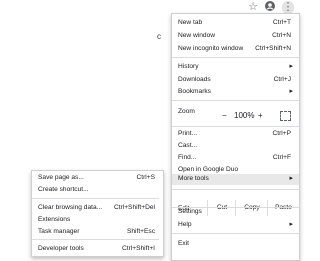 The height and width of the screenshot is (261, 320). What do you see at coordinates (235, 92) in the screenshot?
I see `menu-item-bookmarks: Bookmarks ▸` at bounding box center [235, 92].